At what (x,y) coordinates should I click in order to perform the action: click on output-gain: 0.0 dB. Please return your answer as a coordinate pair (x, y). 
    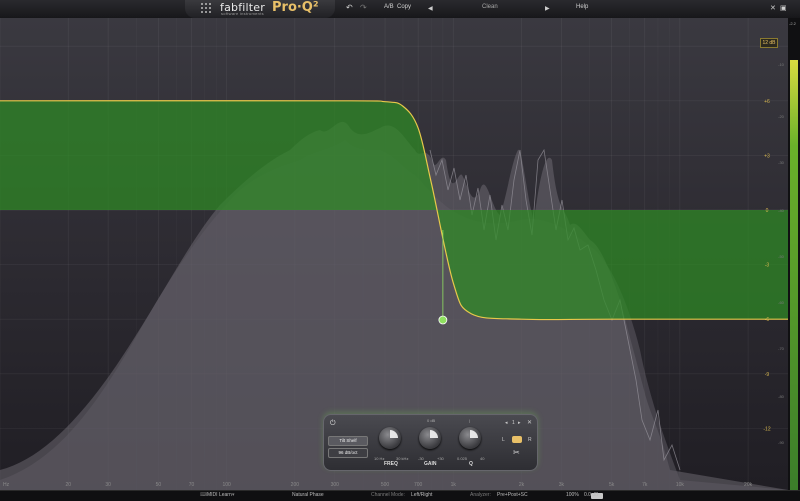
    Looking at the image, I should click on (591, 495).